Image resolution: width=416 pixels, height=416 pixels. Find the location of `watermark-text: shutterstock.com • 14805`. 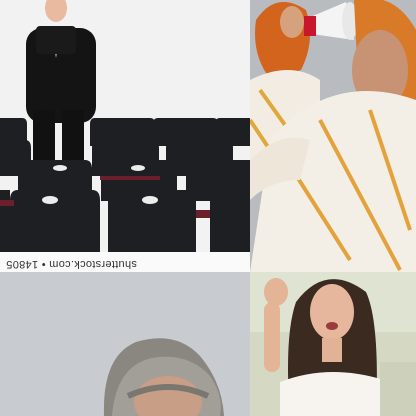

watermark-text: shutterstock.com • 14805 is located at coordinates (71, 264).